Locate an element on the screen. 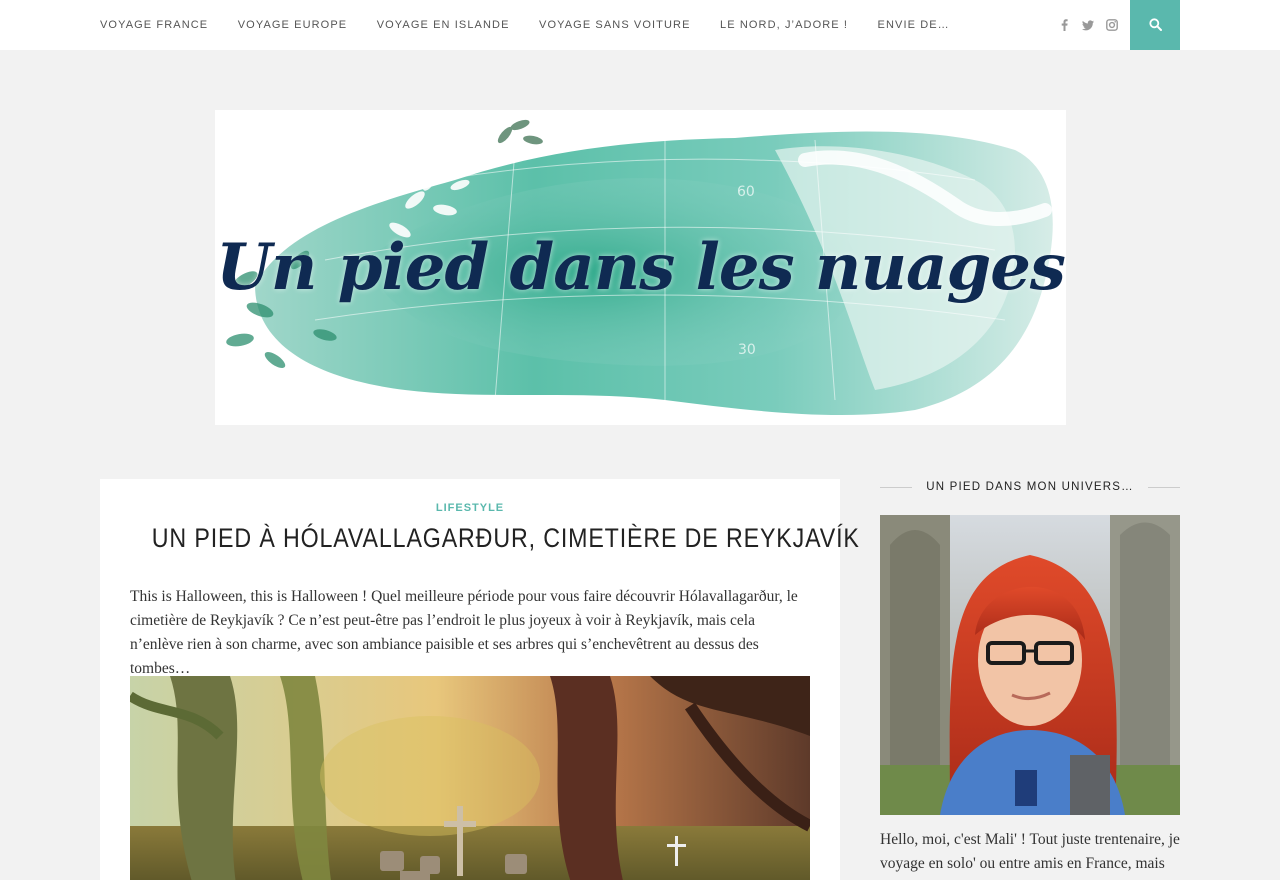  menu-item-le-nord: LE NORD, J’ADORE ! is located at coordinates (784, 25).